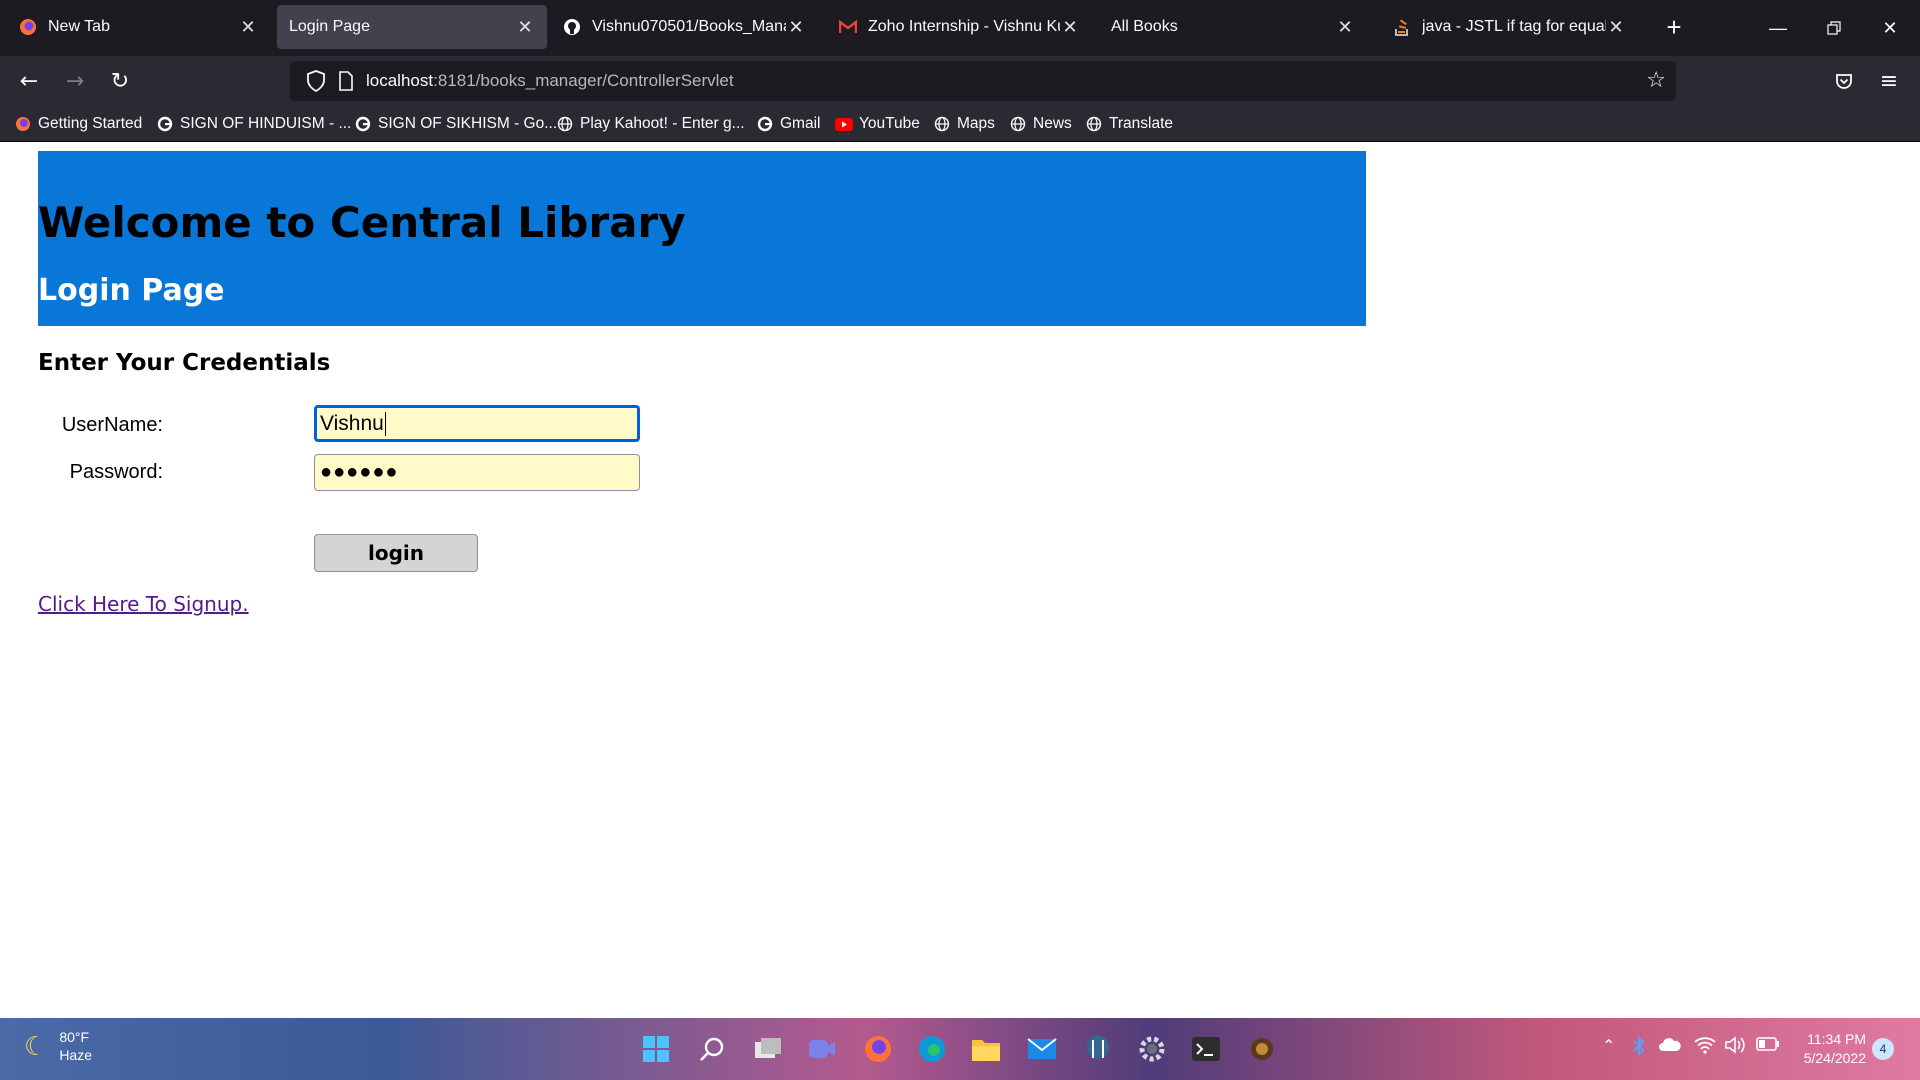 The height and width of the screenshot is (1080, 1920). What do you see at coordinates (1042, 1049) in the screenshot?
I see `mail-icon` at bounding box center [1042, 1049].